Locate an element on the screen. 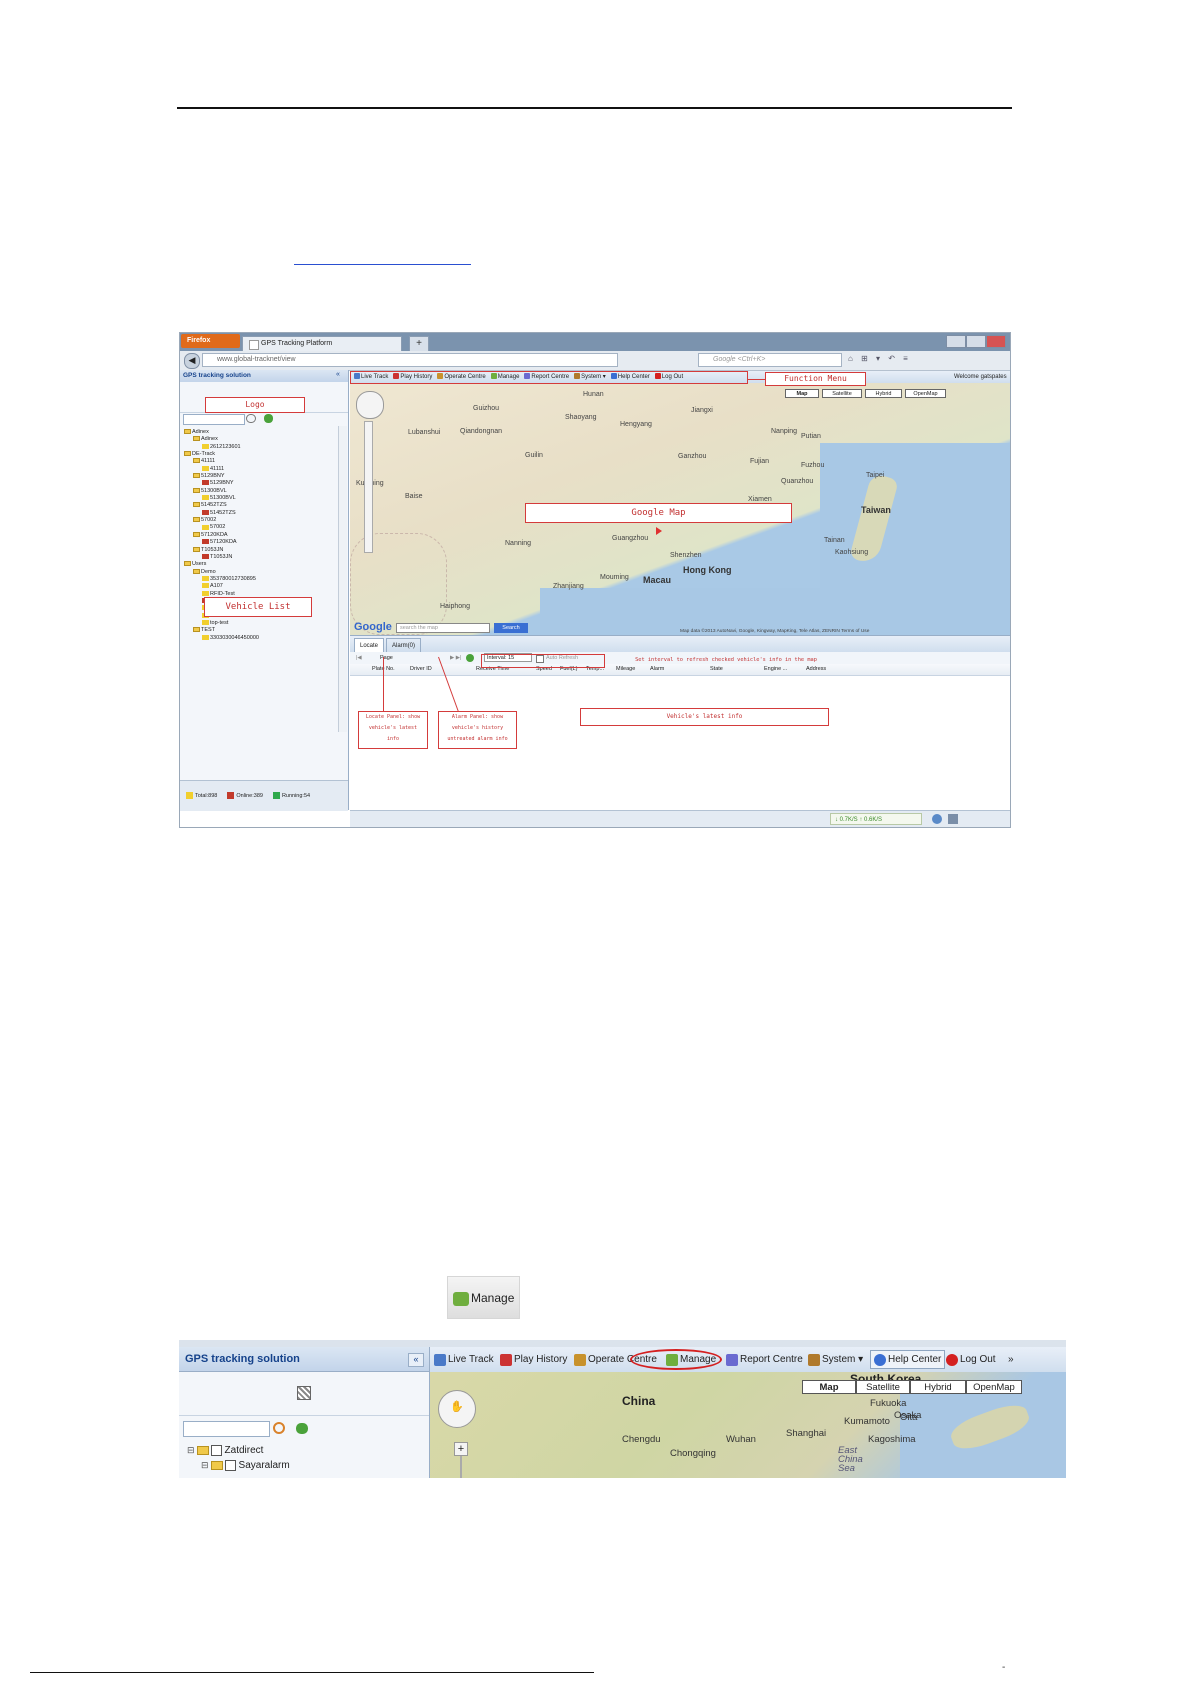  maximize-icon is located at coordinates (976, 341).